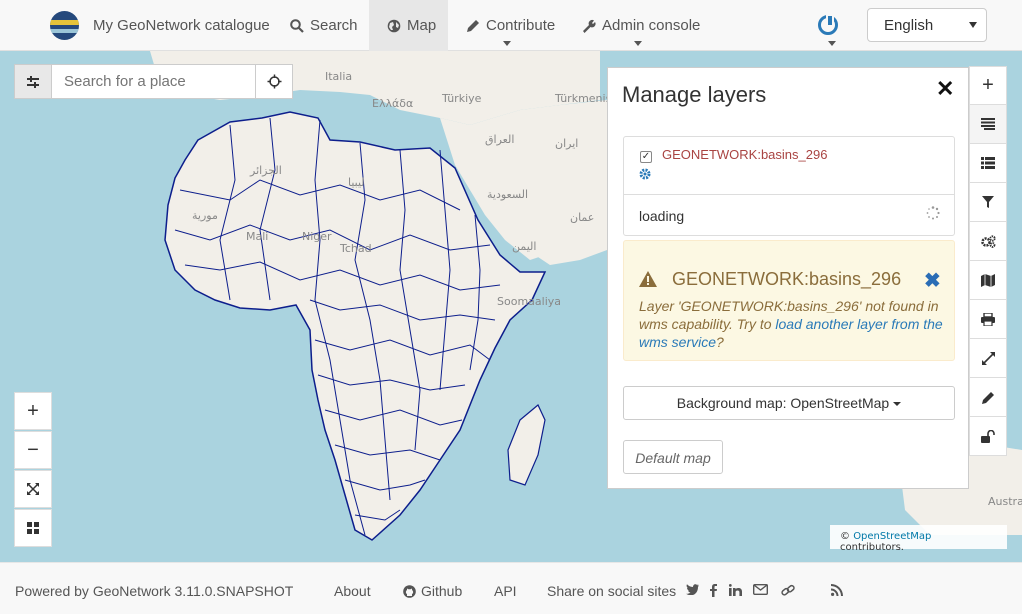  Describe the element at coordinates (648, 279) in the screenshot. I see `warning-icon` at that location.